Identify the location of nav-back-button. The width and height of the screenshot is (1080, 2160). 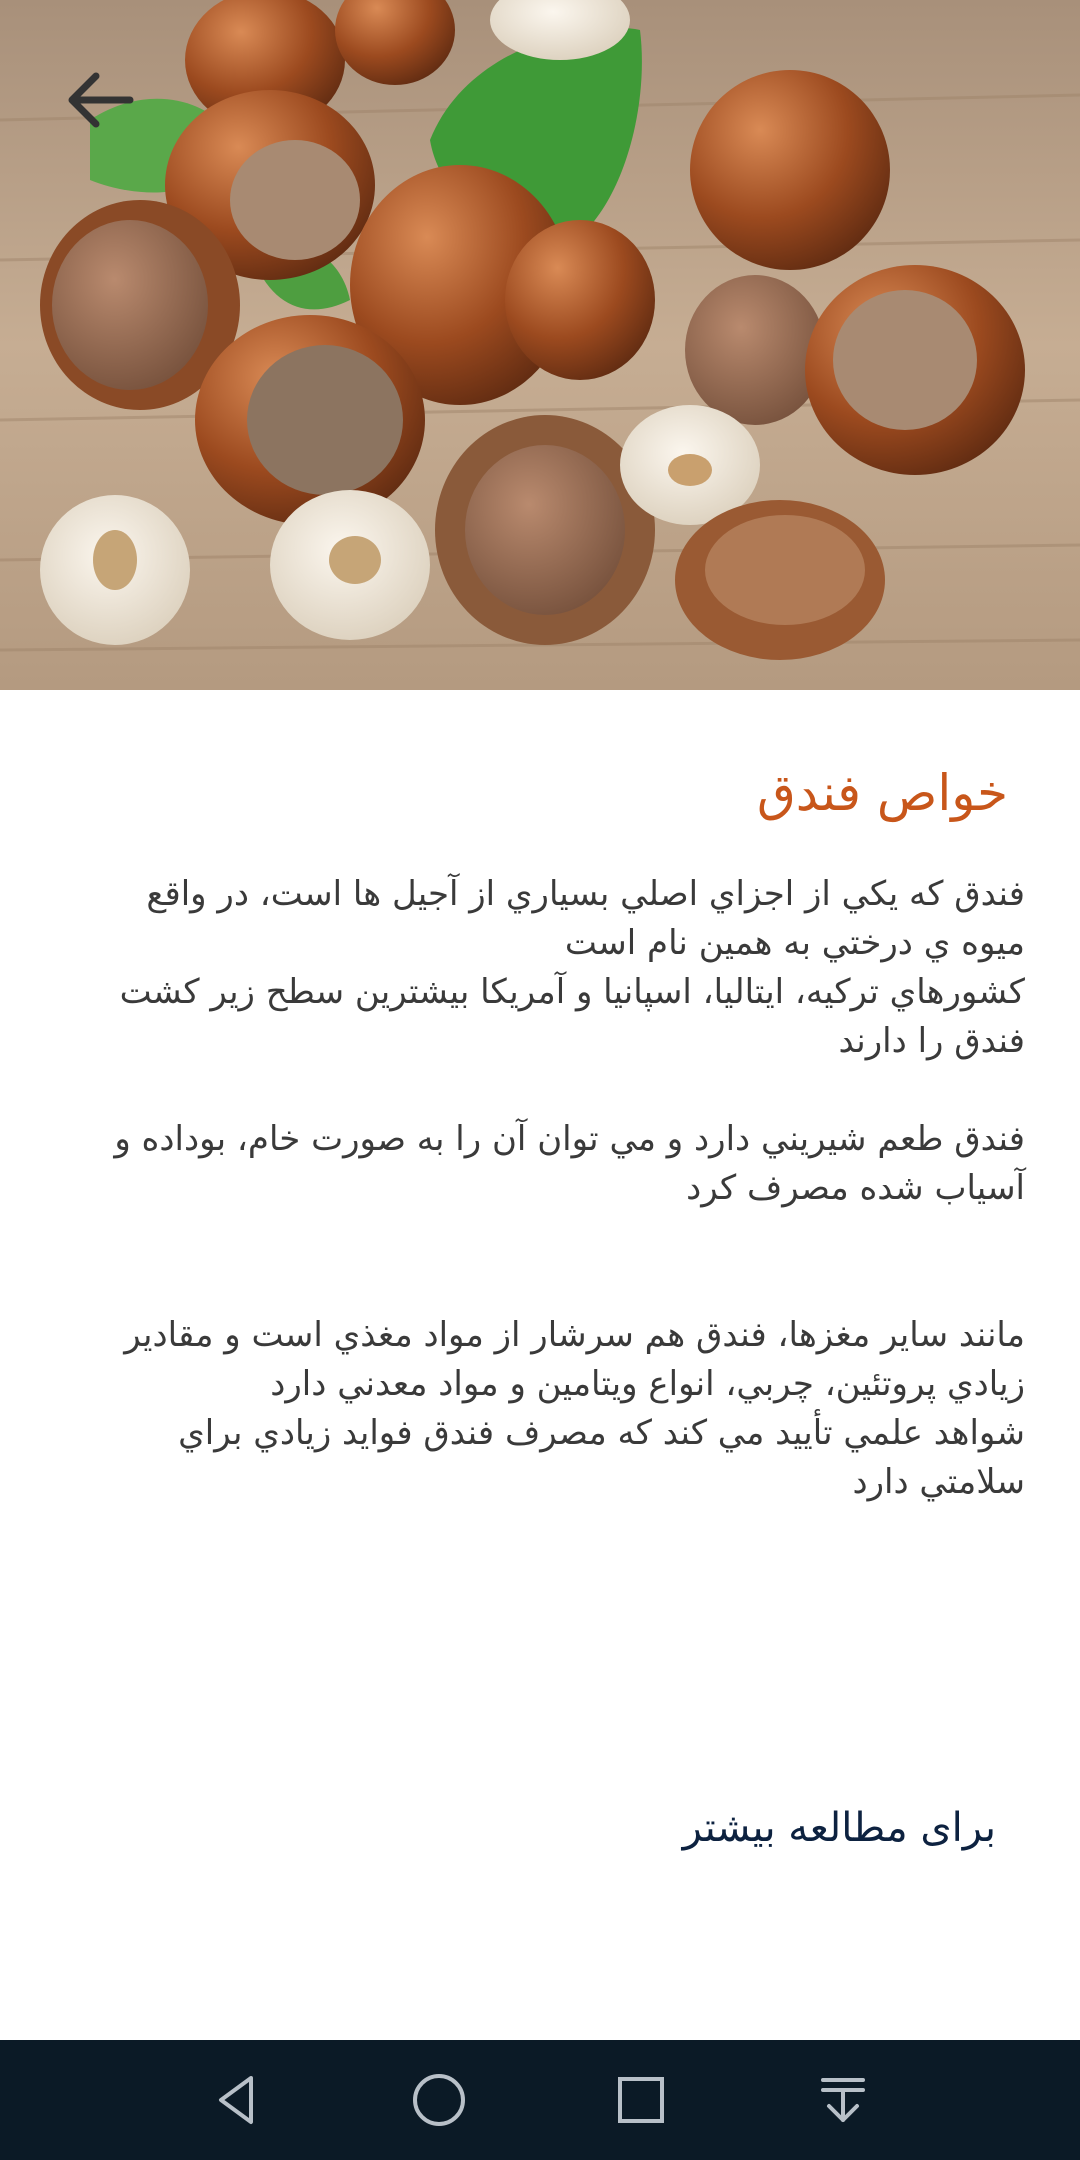
(237, 2100).